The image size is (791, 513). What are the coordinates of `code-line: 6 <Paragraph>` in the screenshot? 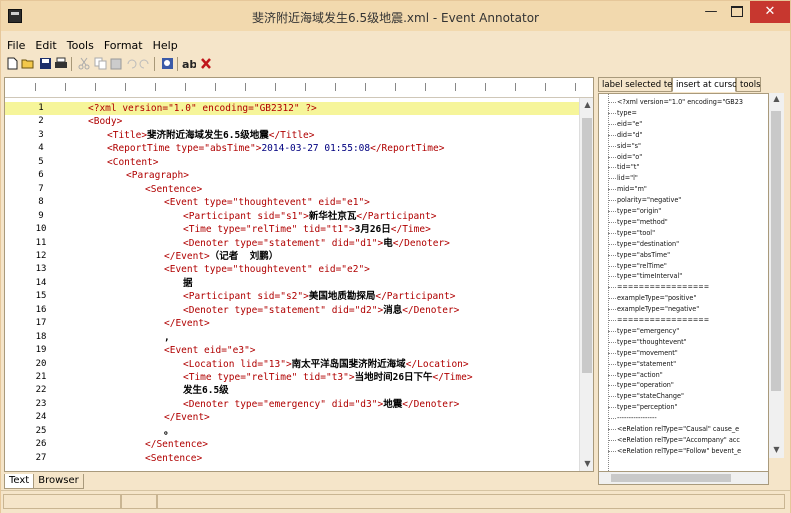 It's located at (292, 175).